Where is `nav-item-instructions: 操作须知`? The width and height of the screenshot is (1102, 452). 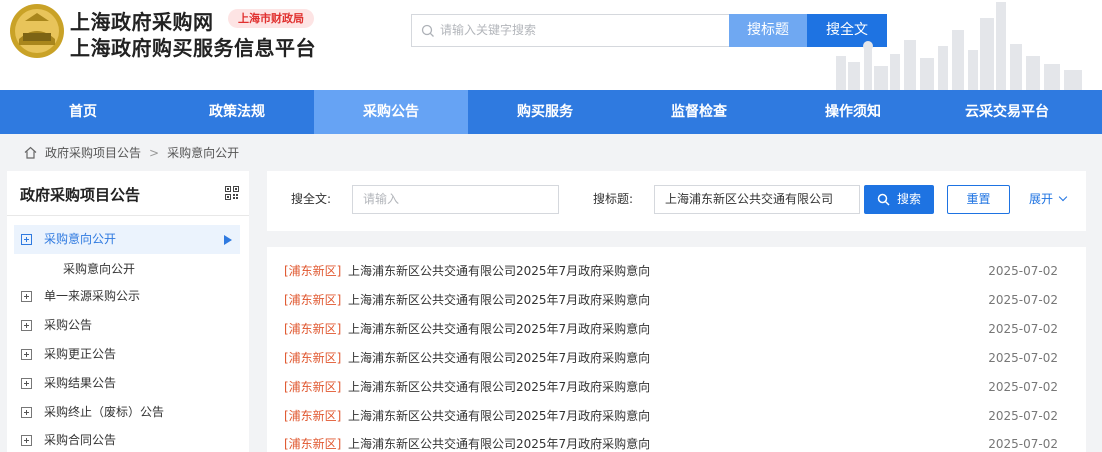 nav-item-instructions: 操作须知 is located at coordinates (853, 112).